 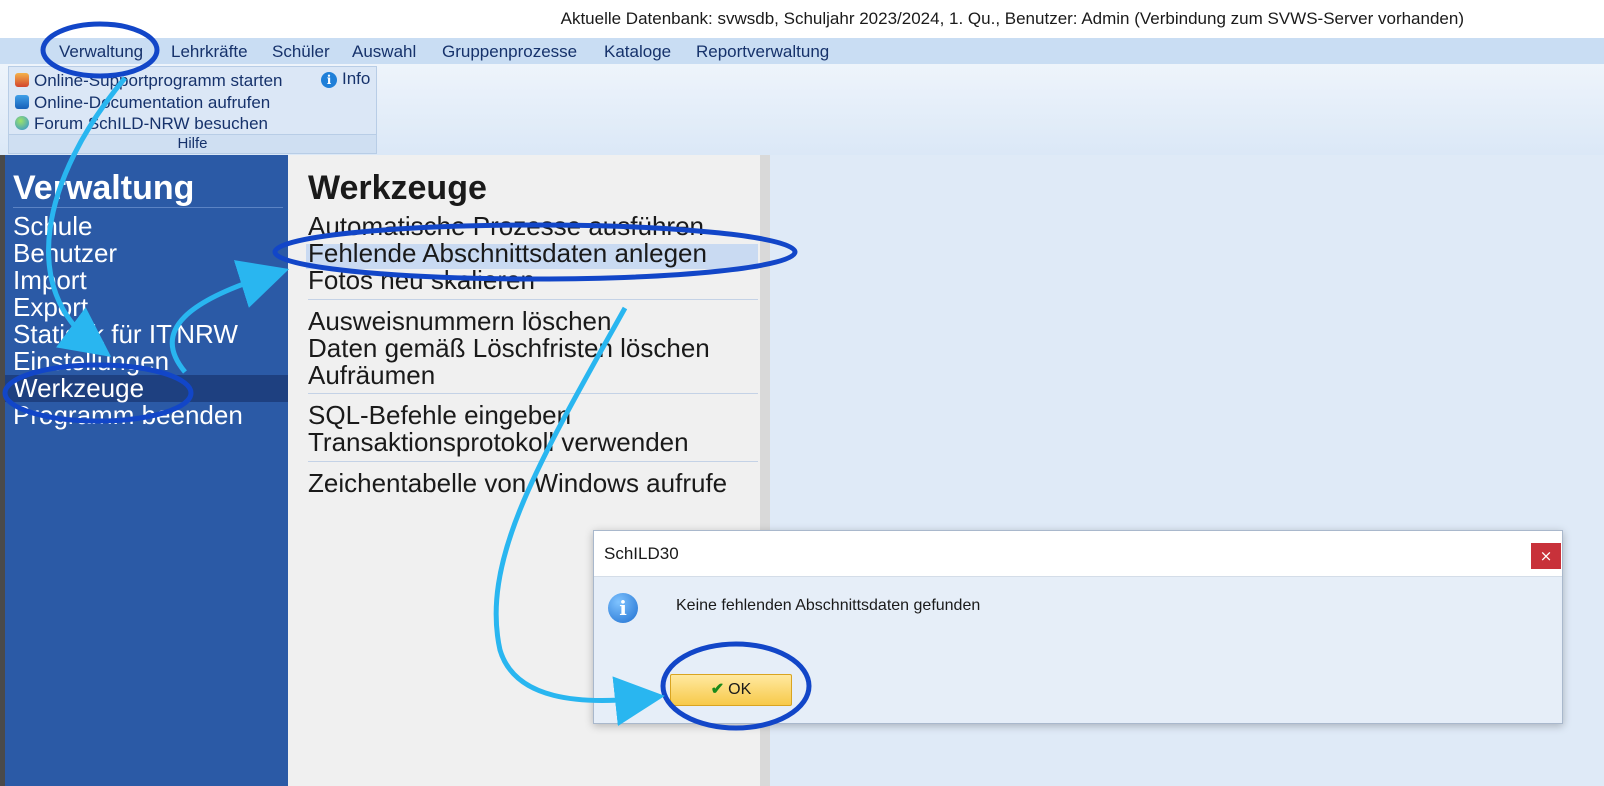 I want to click on tool-fotos-skalieren: Fotos neu skalieren, so click(x=421, y=280).